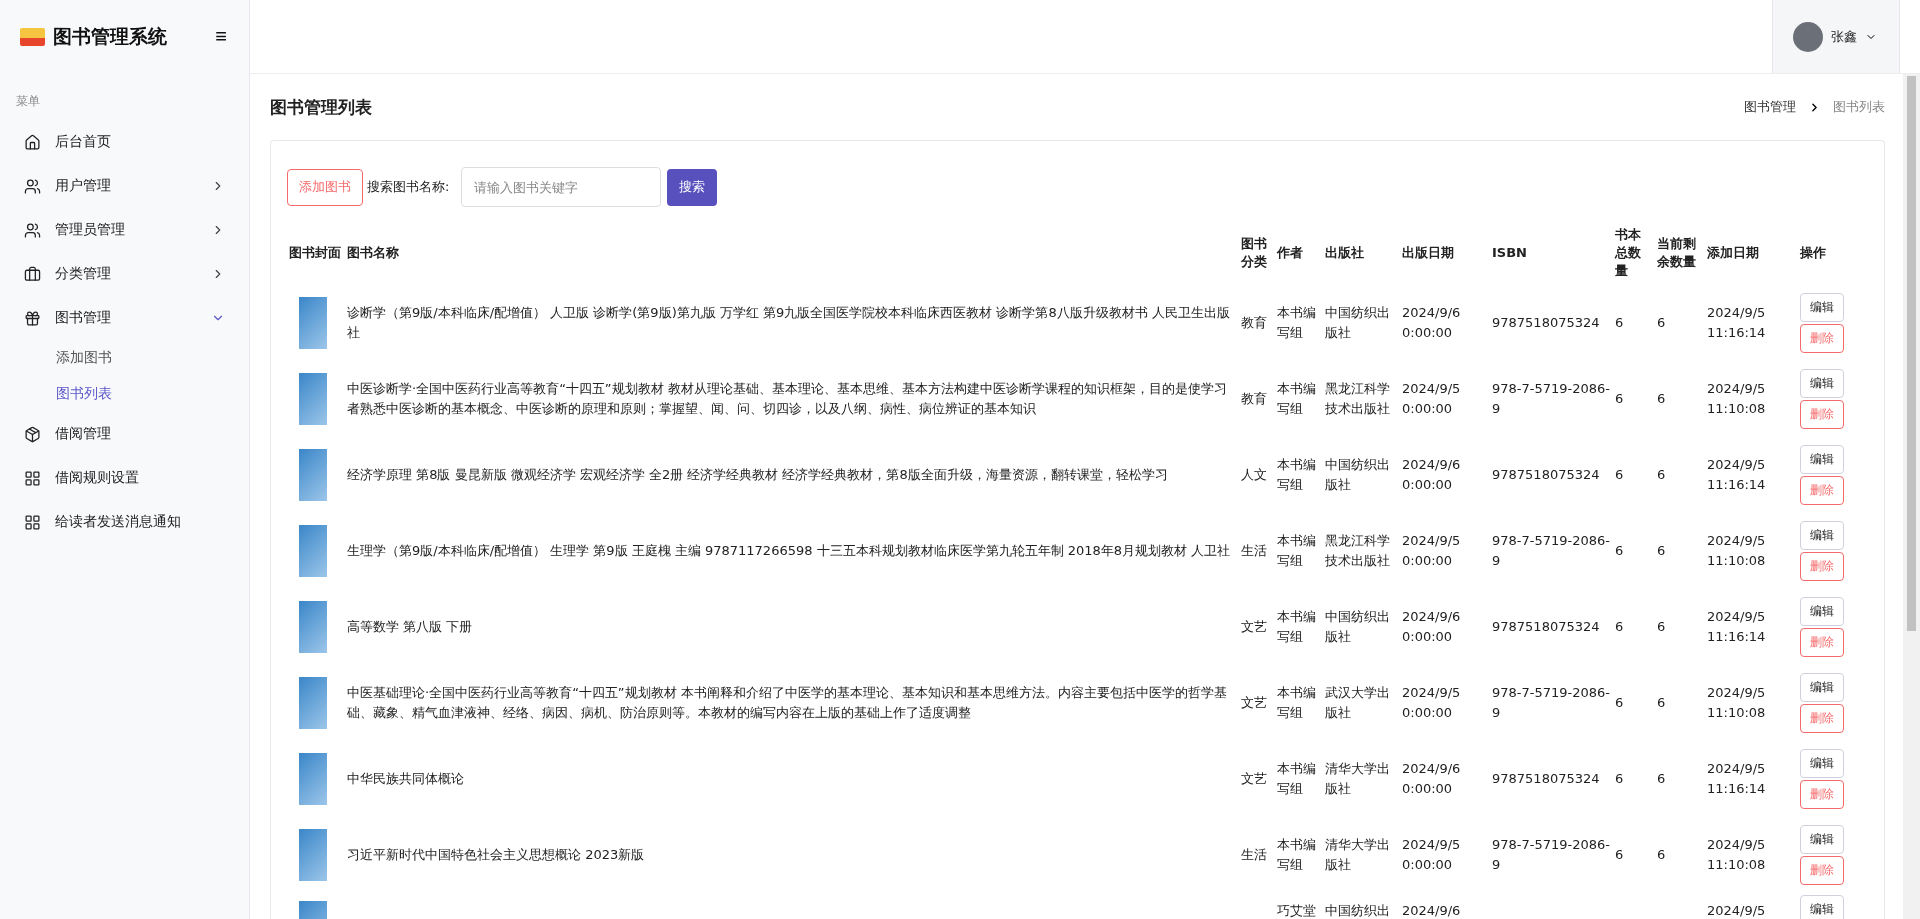  What do you see at coordinates (1736, 550) in the screenshot?
I see `table-cell-text: 2024/9/5 11:10:08` at bounding box center [1736, 550].